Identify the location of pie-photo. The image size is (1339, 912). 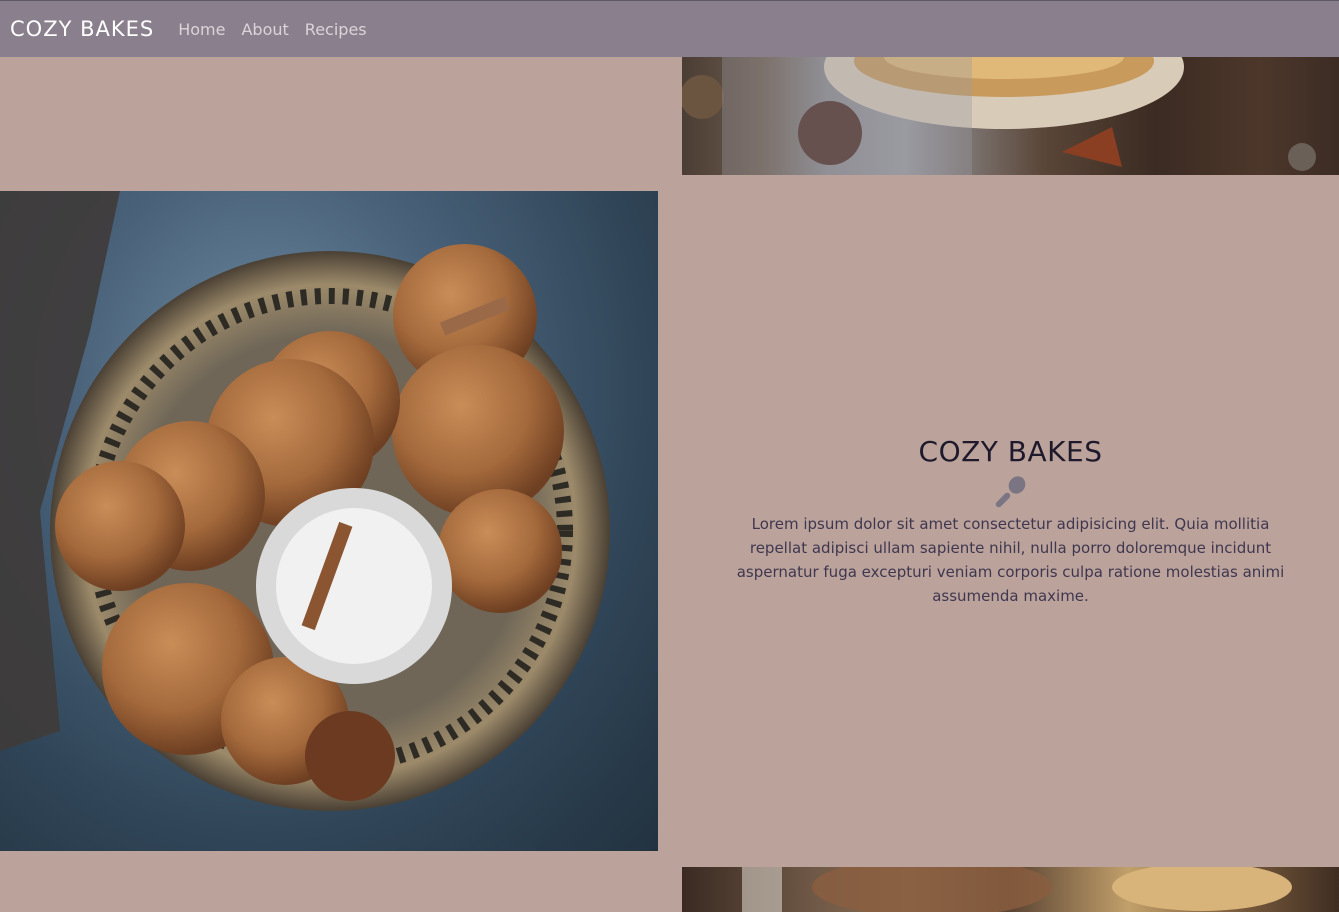
(1010, 116).